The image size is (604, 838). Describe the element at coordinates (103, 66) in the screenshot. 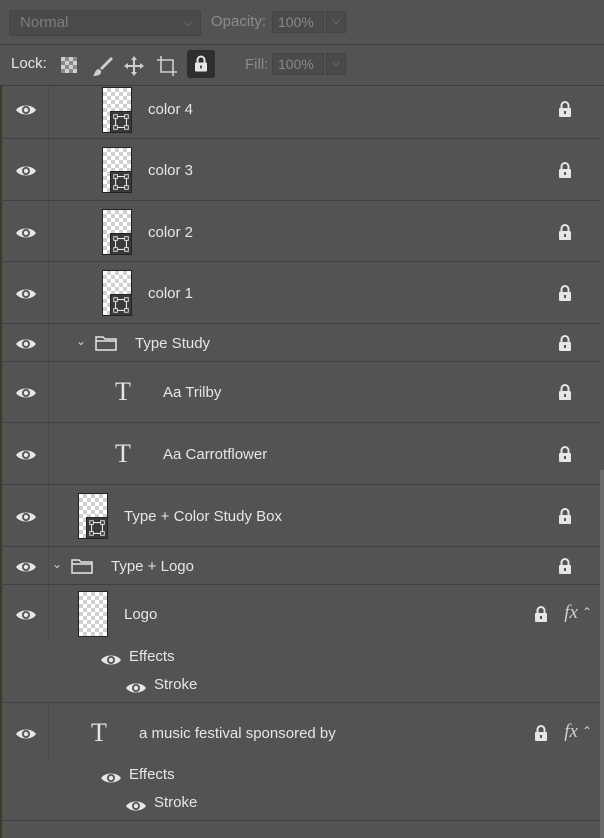

I see `lock-image-pixels-icon` at that location.